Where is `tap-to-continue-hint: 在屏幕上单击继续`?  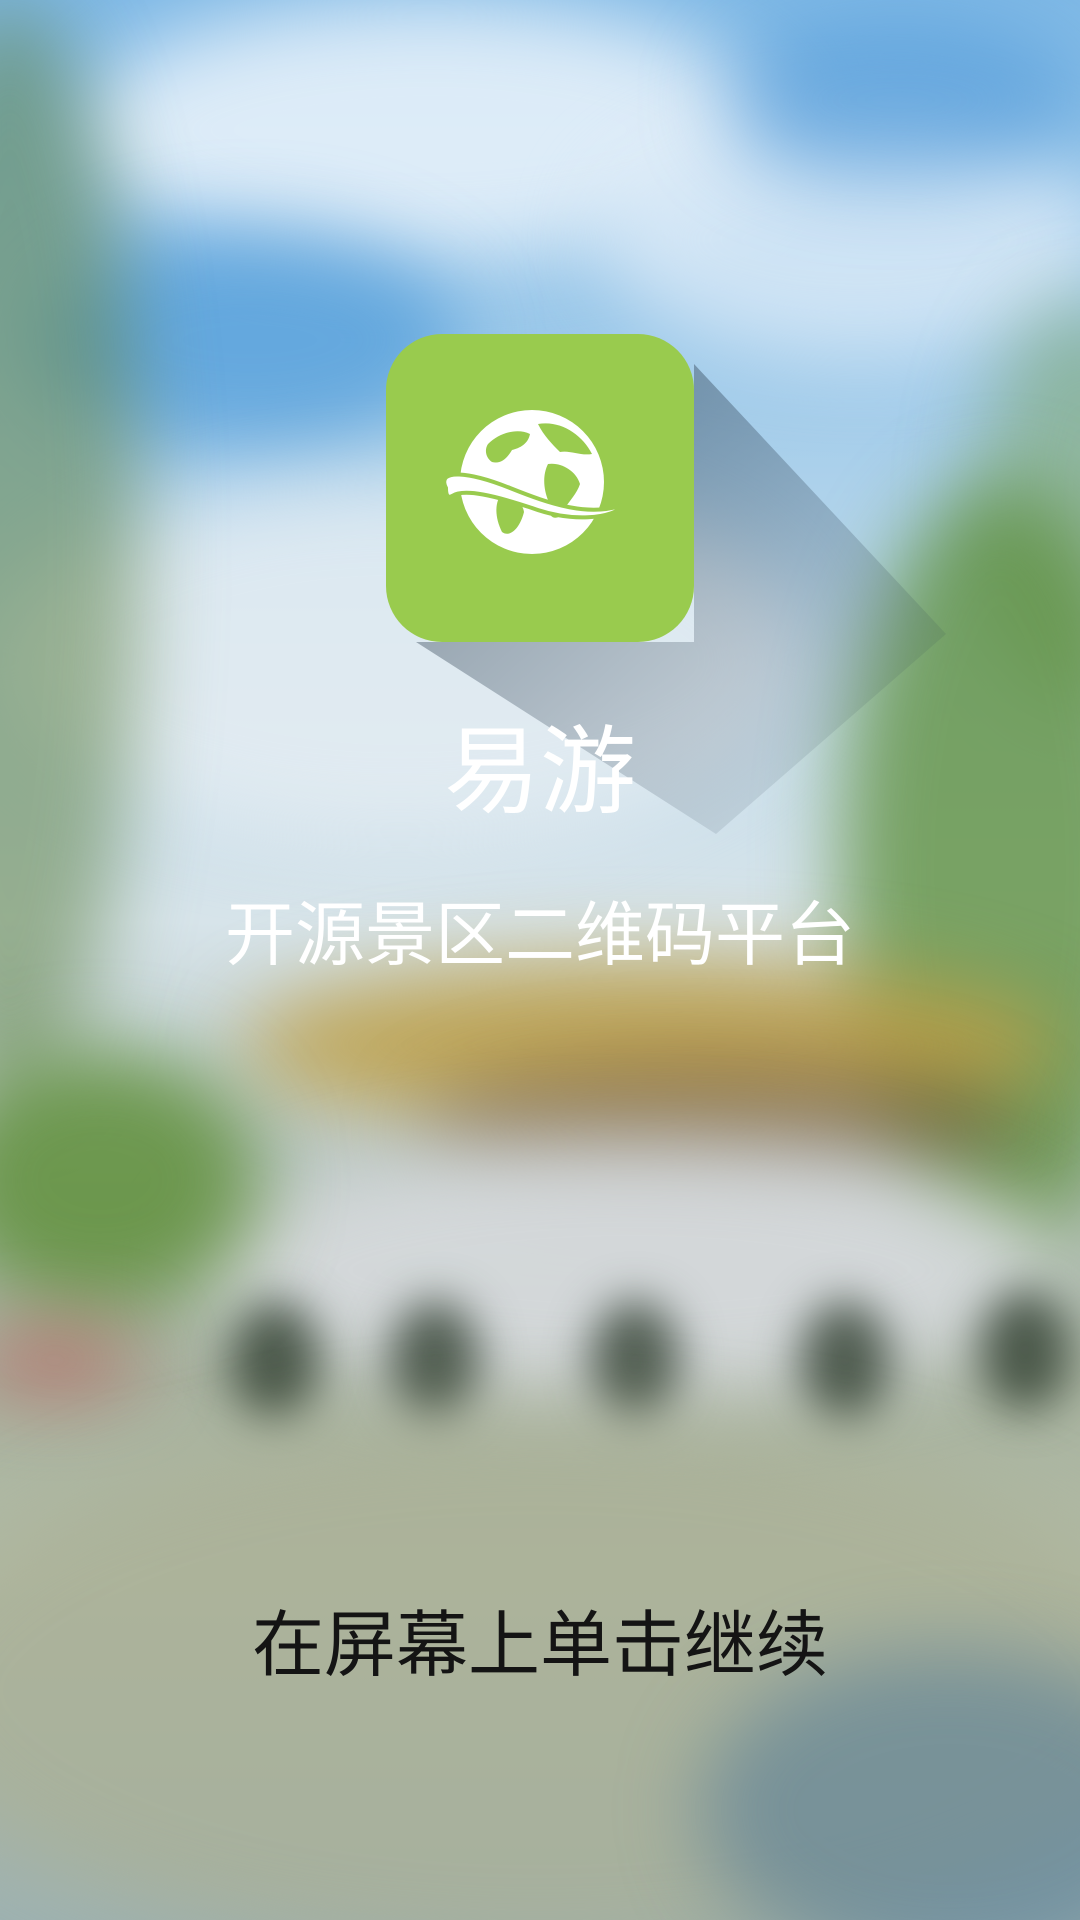
tap-to-continue-hint: 在屏幕上单击继续 is located at coordinates (540, 1645).